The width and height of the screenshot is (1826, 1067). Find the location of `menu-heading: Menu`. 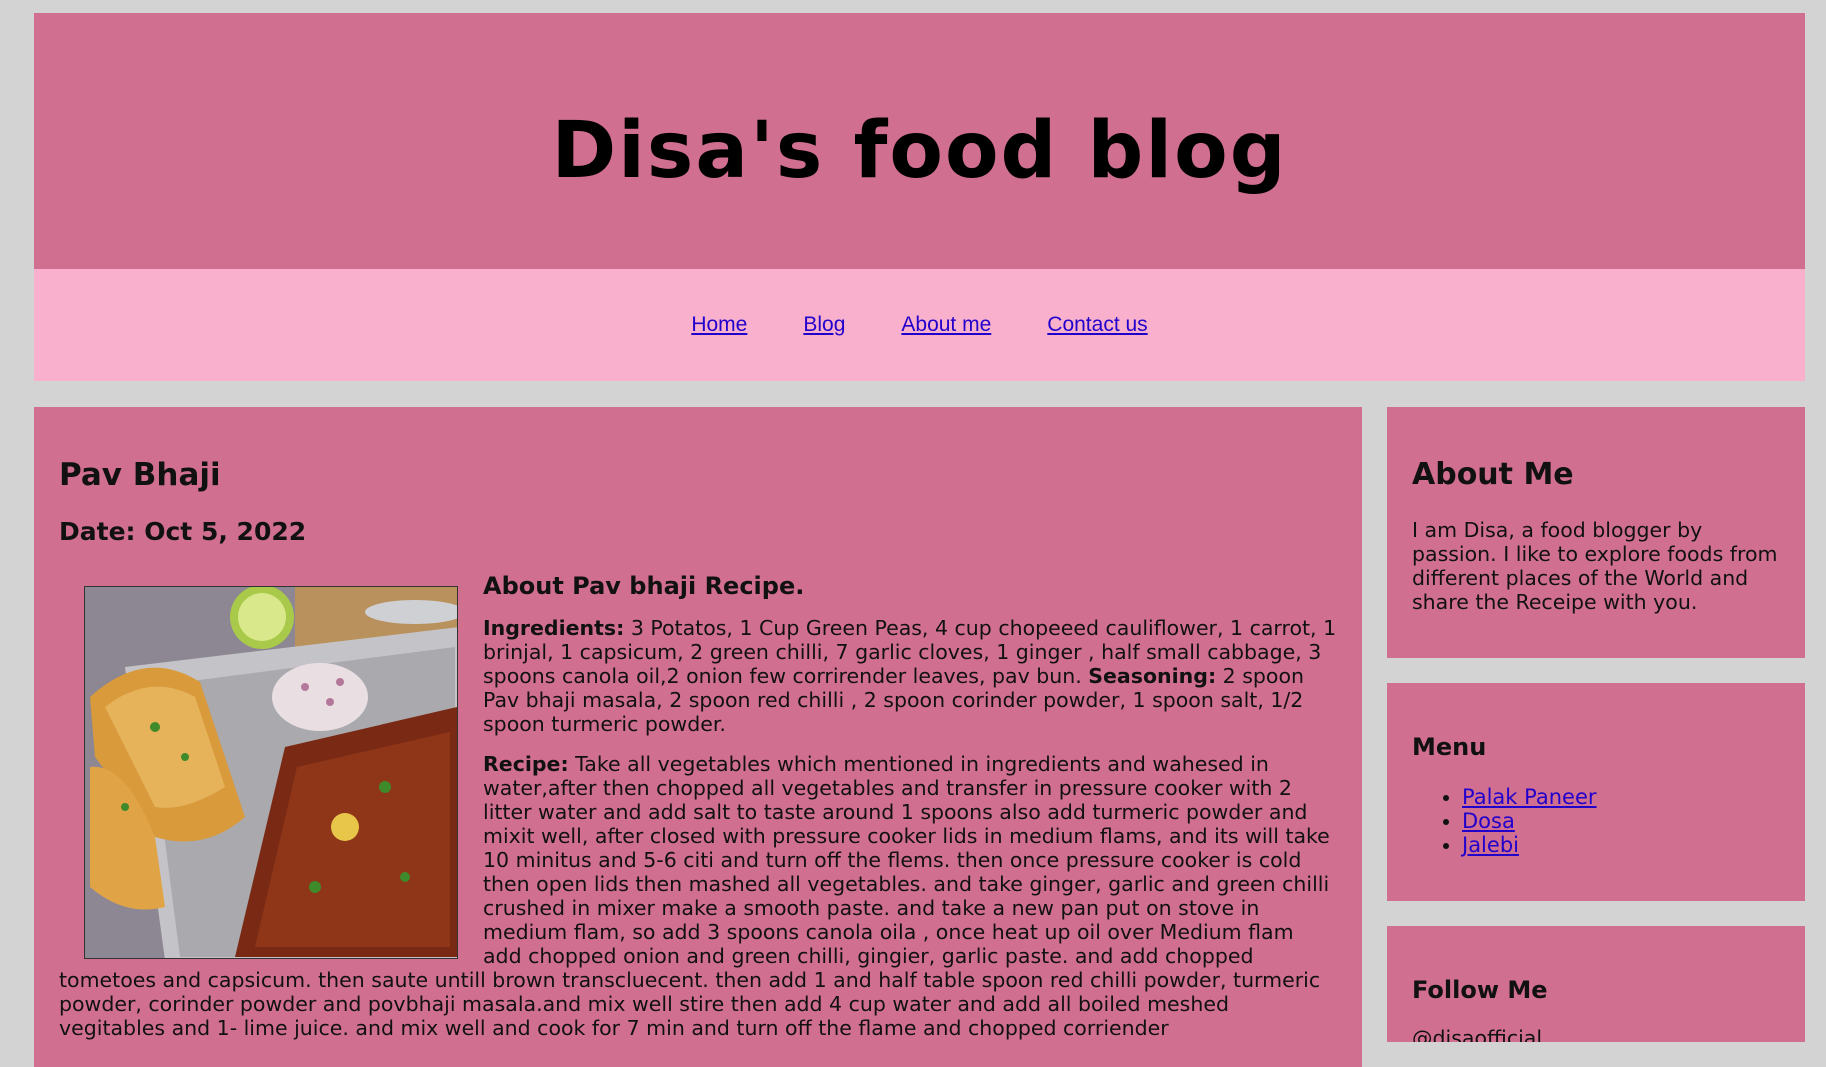

menu-heading: Menu is located at coordinates (1449, 747).